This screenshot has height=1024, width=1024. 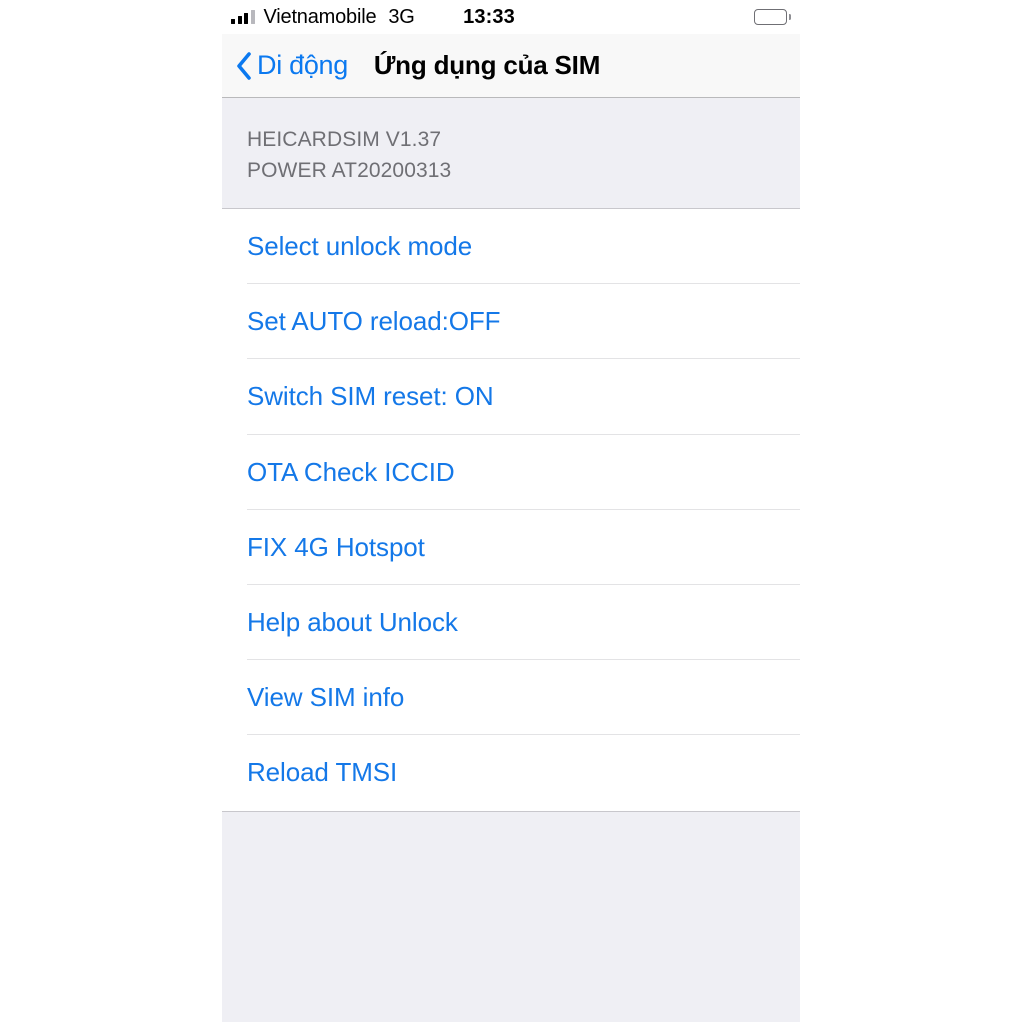 What do you see at coordinates (511, 773) in the screenshot?
I see `list-item-reload-tmsi: Reload TMSI` at bounding box center [511, 773].